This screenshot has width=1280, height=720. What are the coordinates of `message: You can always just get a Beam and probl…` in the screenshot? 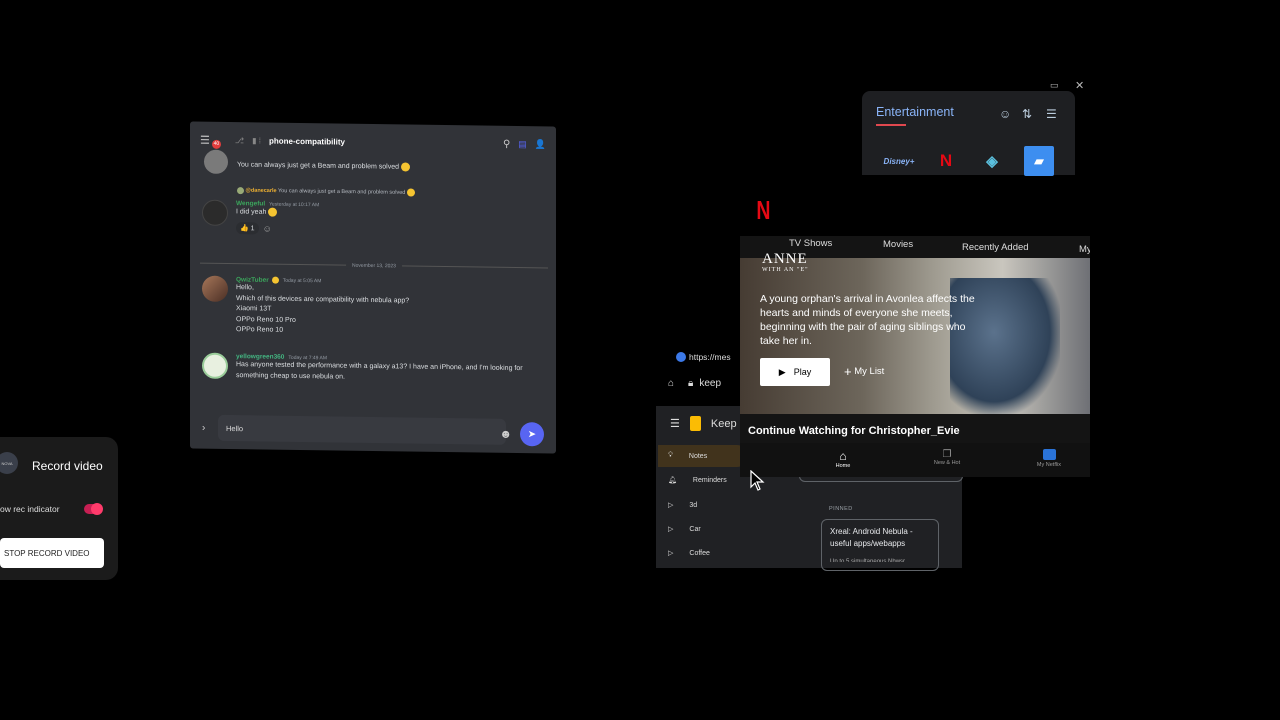 It's located at (375, 162).